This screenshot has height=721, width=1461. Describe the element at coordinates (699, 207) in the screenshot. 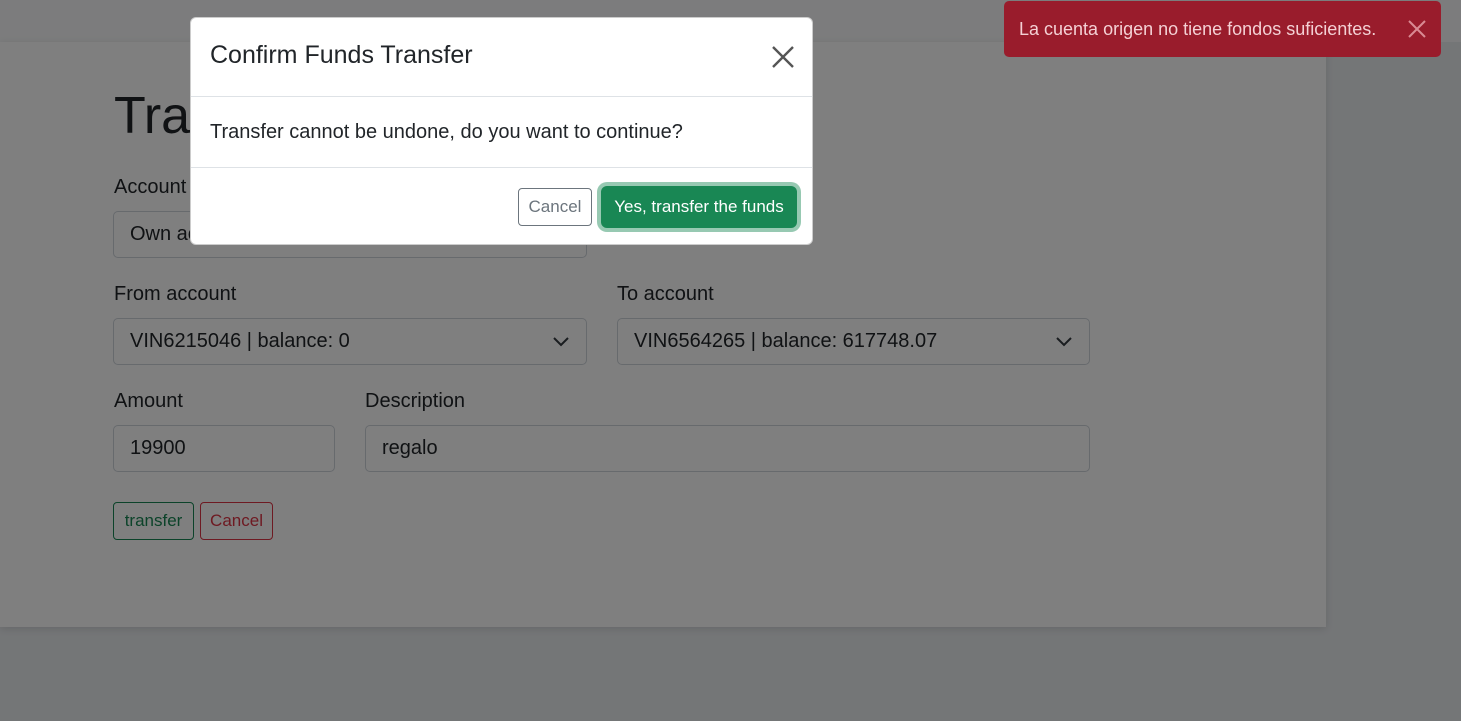

I see `confirm-transfer-button: Yes, transfer the funds` at that location.